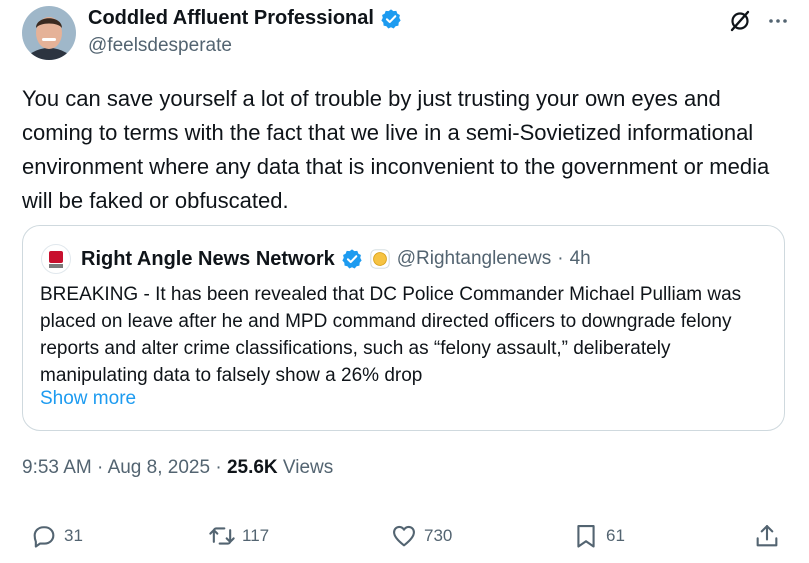 This screenshot has width=809, height=563. What do you see at coordinates (159, 467) in the screenshot?
I see `tweet-date: Aug 8, 2025` at bounding box center [159, 467].